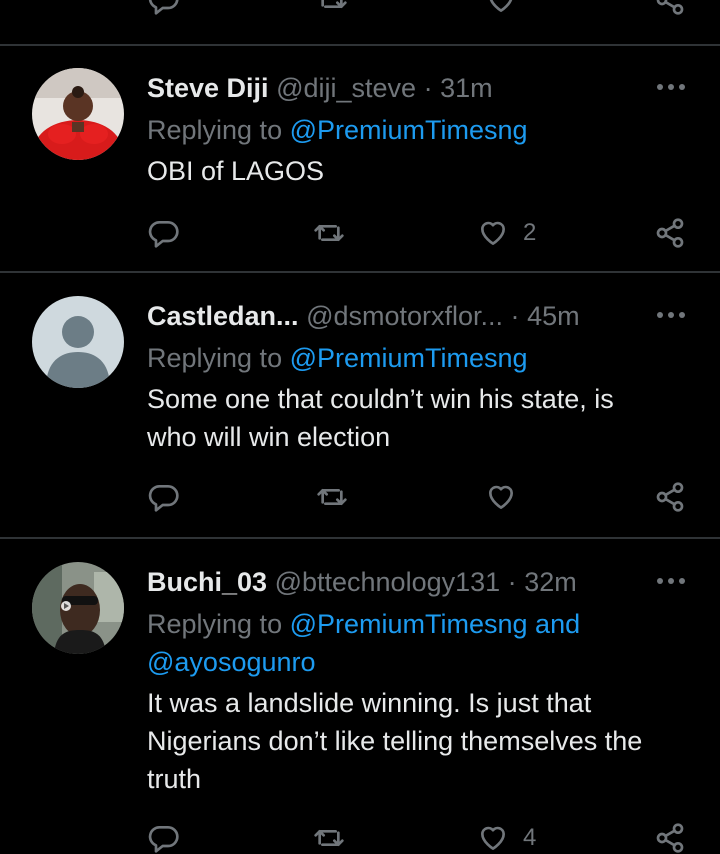  I want to click on mention-link: @ayosogunro, so click(231, 662).